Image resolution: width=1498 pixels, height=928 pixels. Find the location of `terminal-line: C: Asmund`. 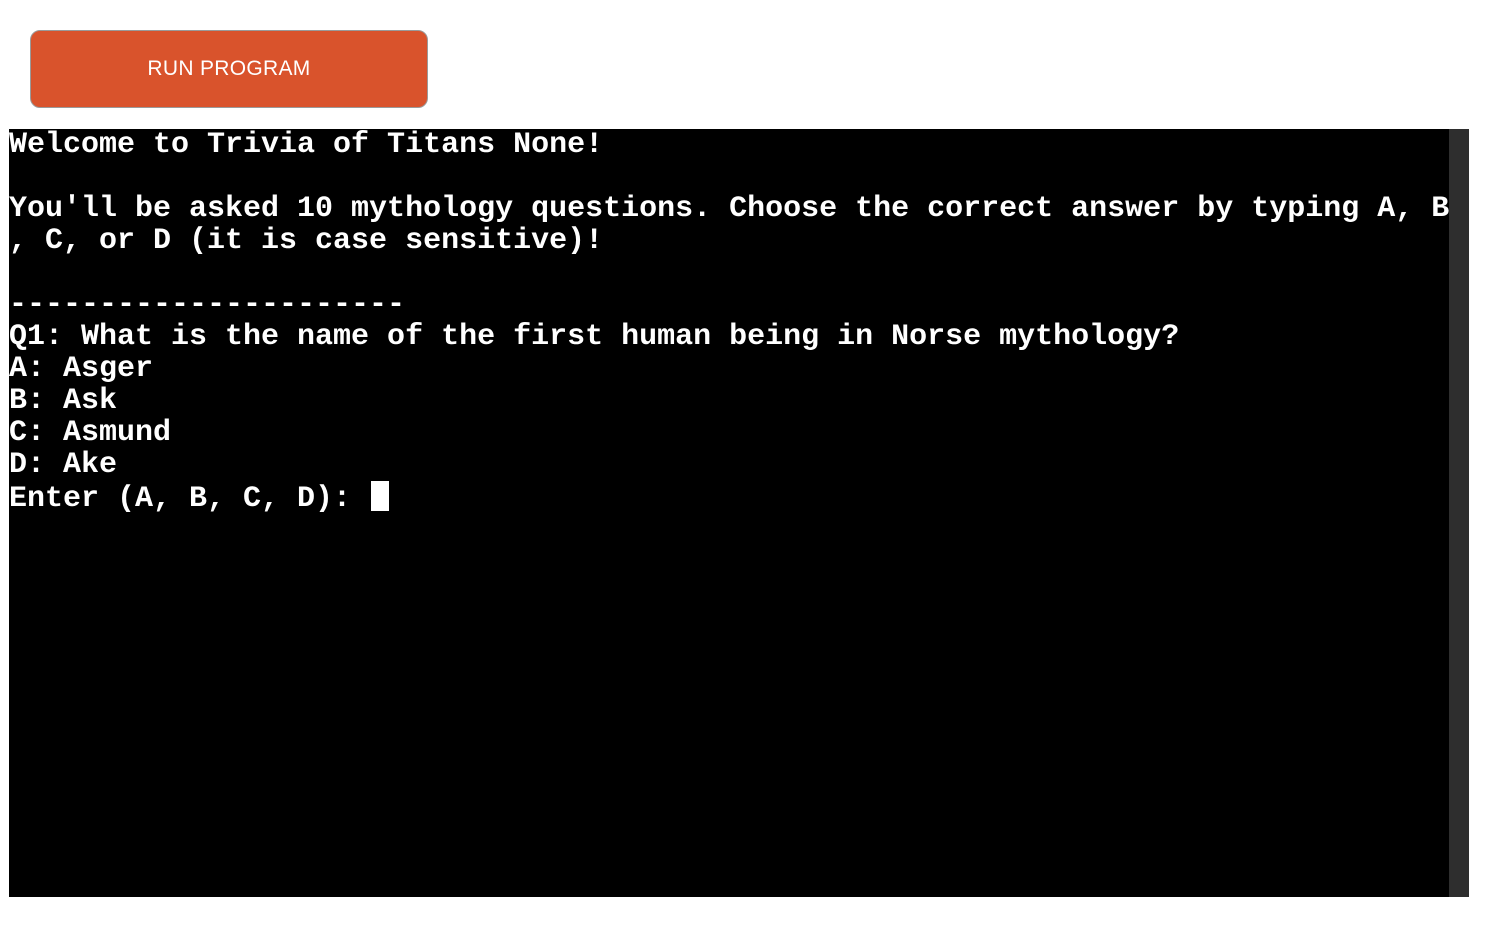

terminal-line: C: Asmund is located at coordinates (90, 433).